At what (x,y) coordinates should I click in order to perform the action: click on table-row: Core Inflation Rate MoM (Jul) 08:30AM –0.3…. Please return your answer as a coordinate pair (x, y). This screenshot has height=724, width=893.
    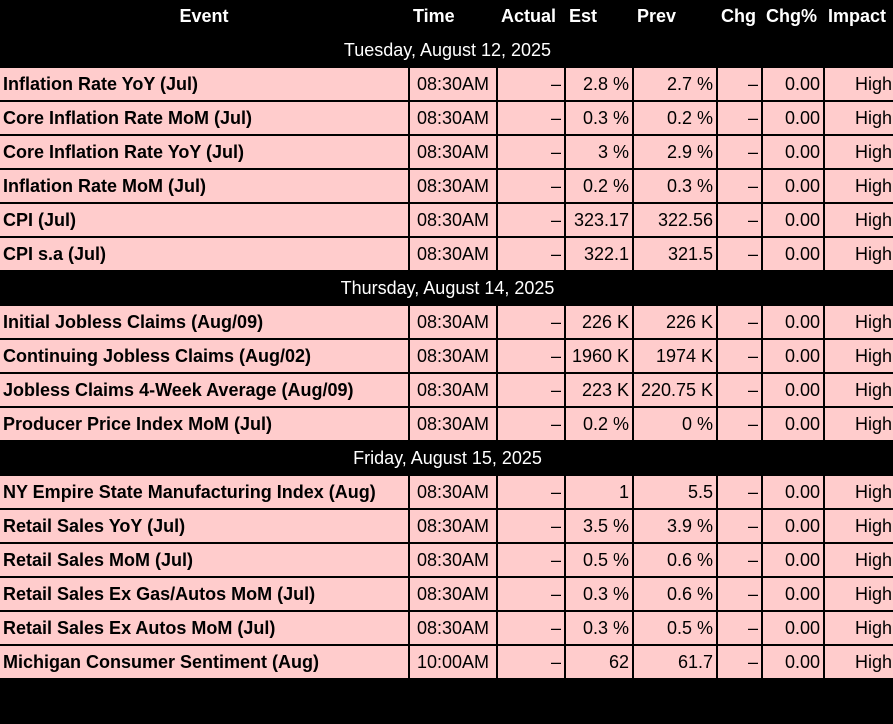
    Looking at the image, I should click on (446, 118).